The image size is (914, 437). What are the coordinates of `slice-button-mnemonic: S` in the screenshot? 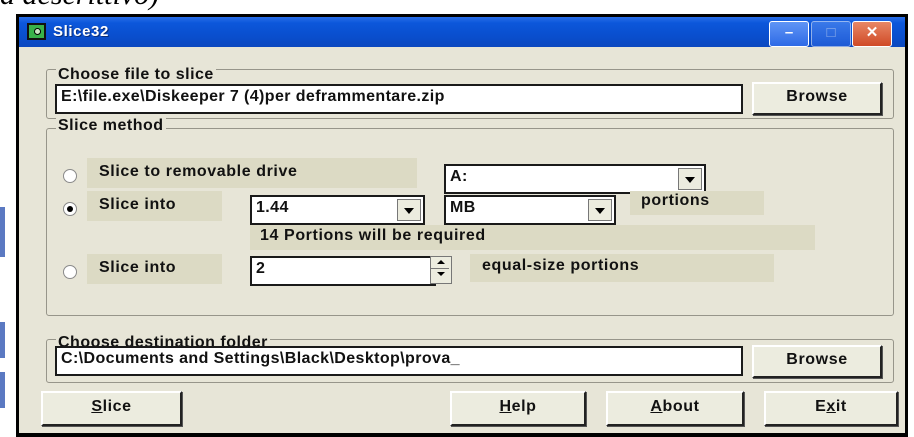 It's located at (97, 406).